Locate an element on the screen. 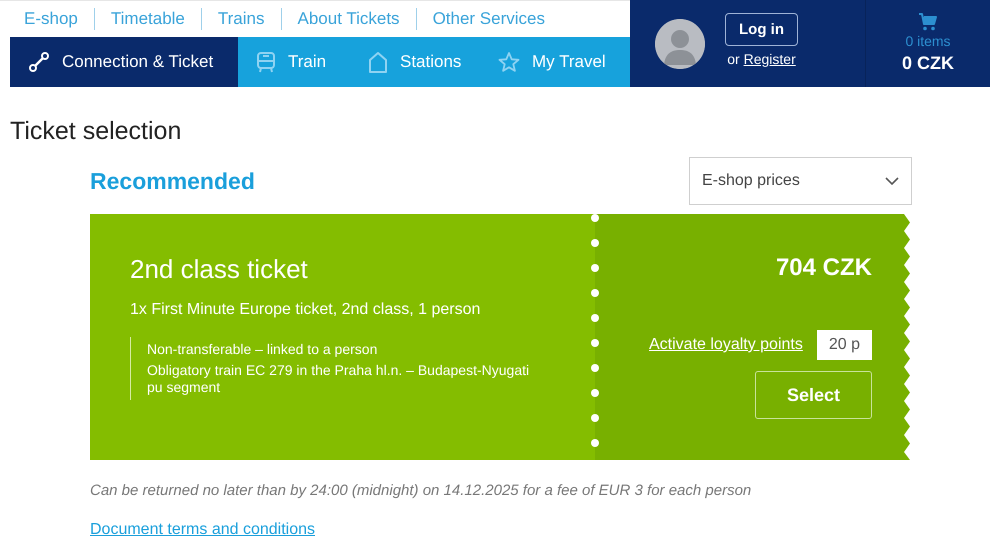 This screenshot has height=548, width=1000. route-icon is located at coordinates (39, 62).